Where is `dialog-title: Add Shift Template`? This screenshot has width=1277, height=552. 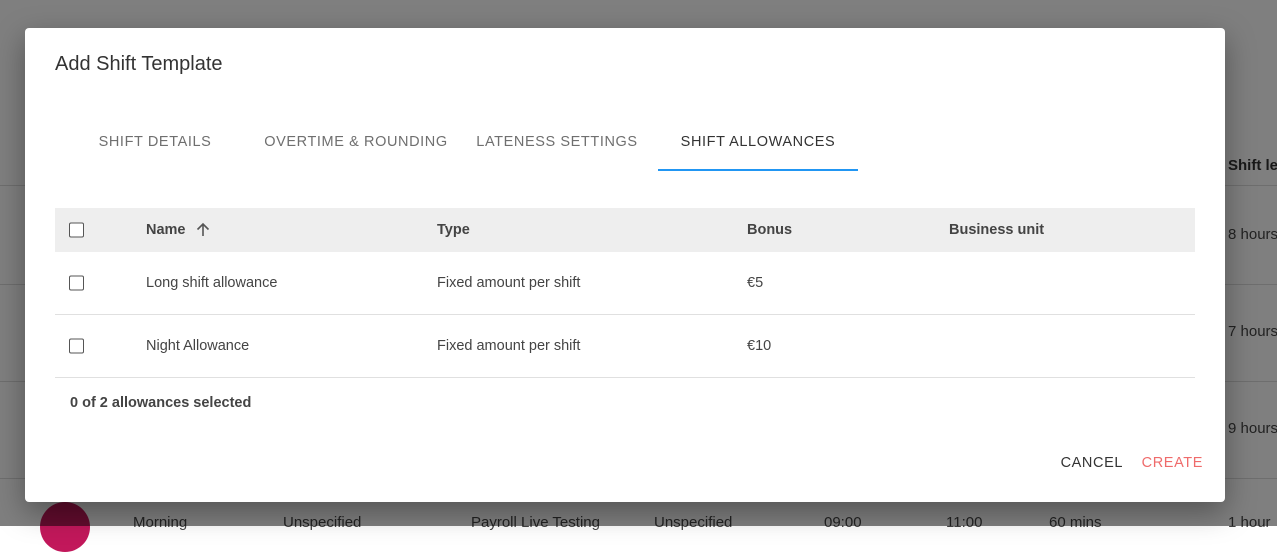 dialog-title: Add Shift Template is located at coordinates (139, 64).